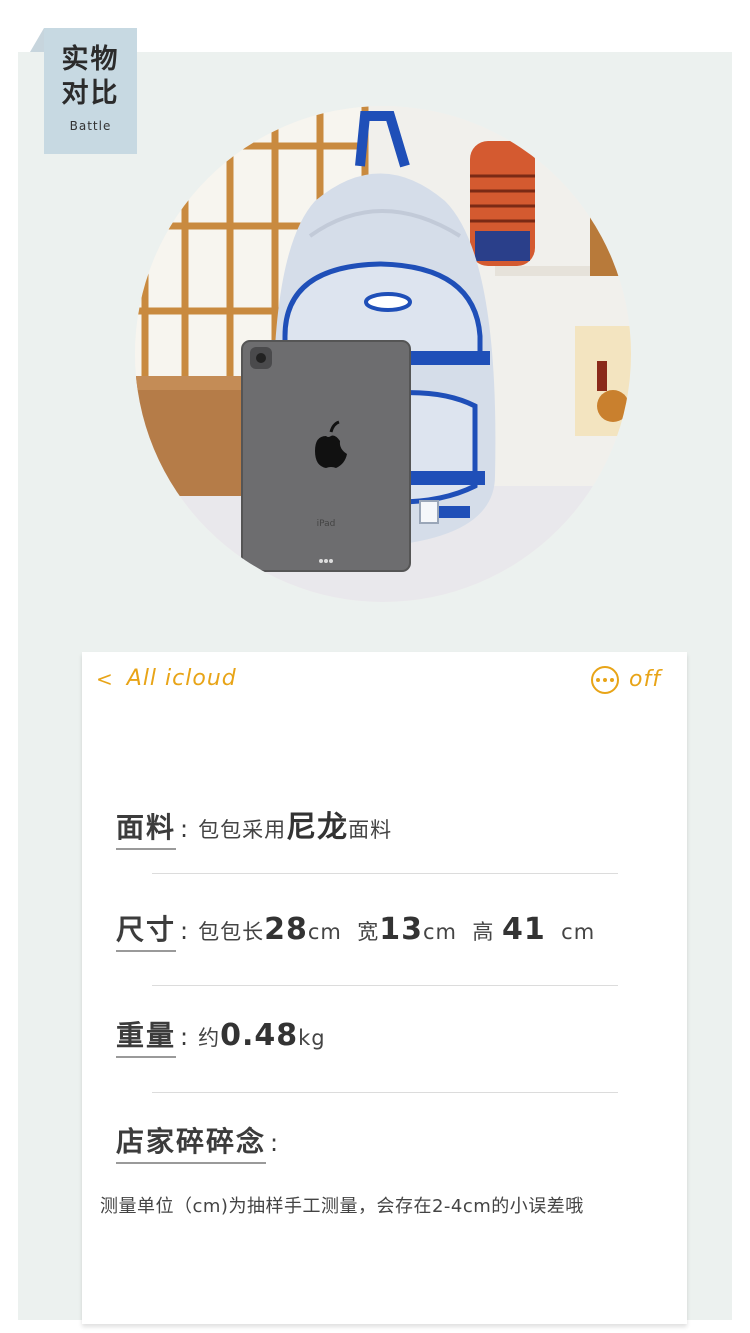 This screenshot has width=750, height=1333. What do you see at coordinates (626, 680) in the screenshot?
I see `header-actions: off` at bounding box center [626, 680].